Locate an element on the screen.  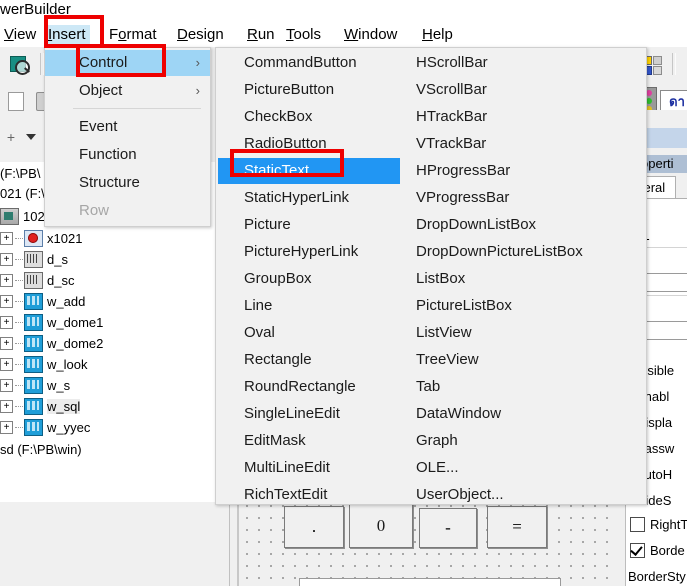
form-design-surface: . 0 - = is located at coordinates (423, 542).